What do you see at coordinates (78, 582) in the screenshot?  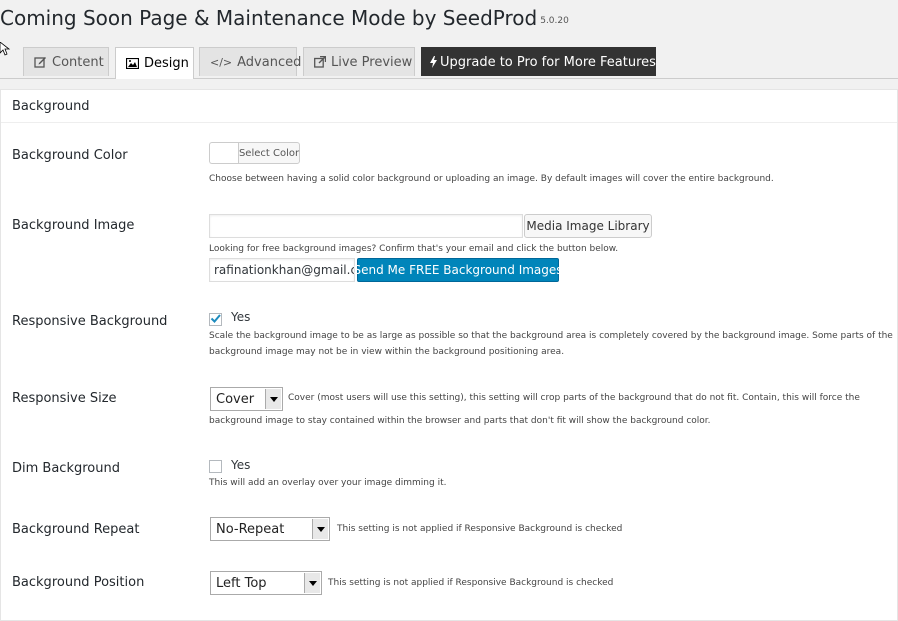 I see `bg-position-label: Background Position` at bounding box center [78, 582].